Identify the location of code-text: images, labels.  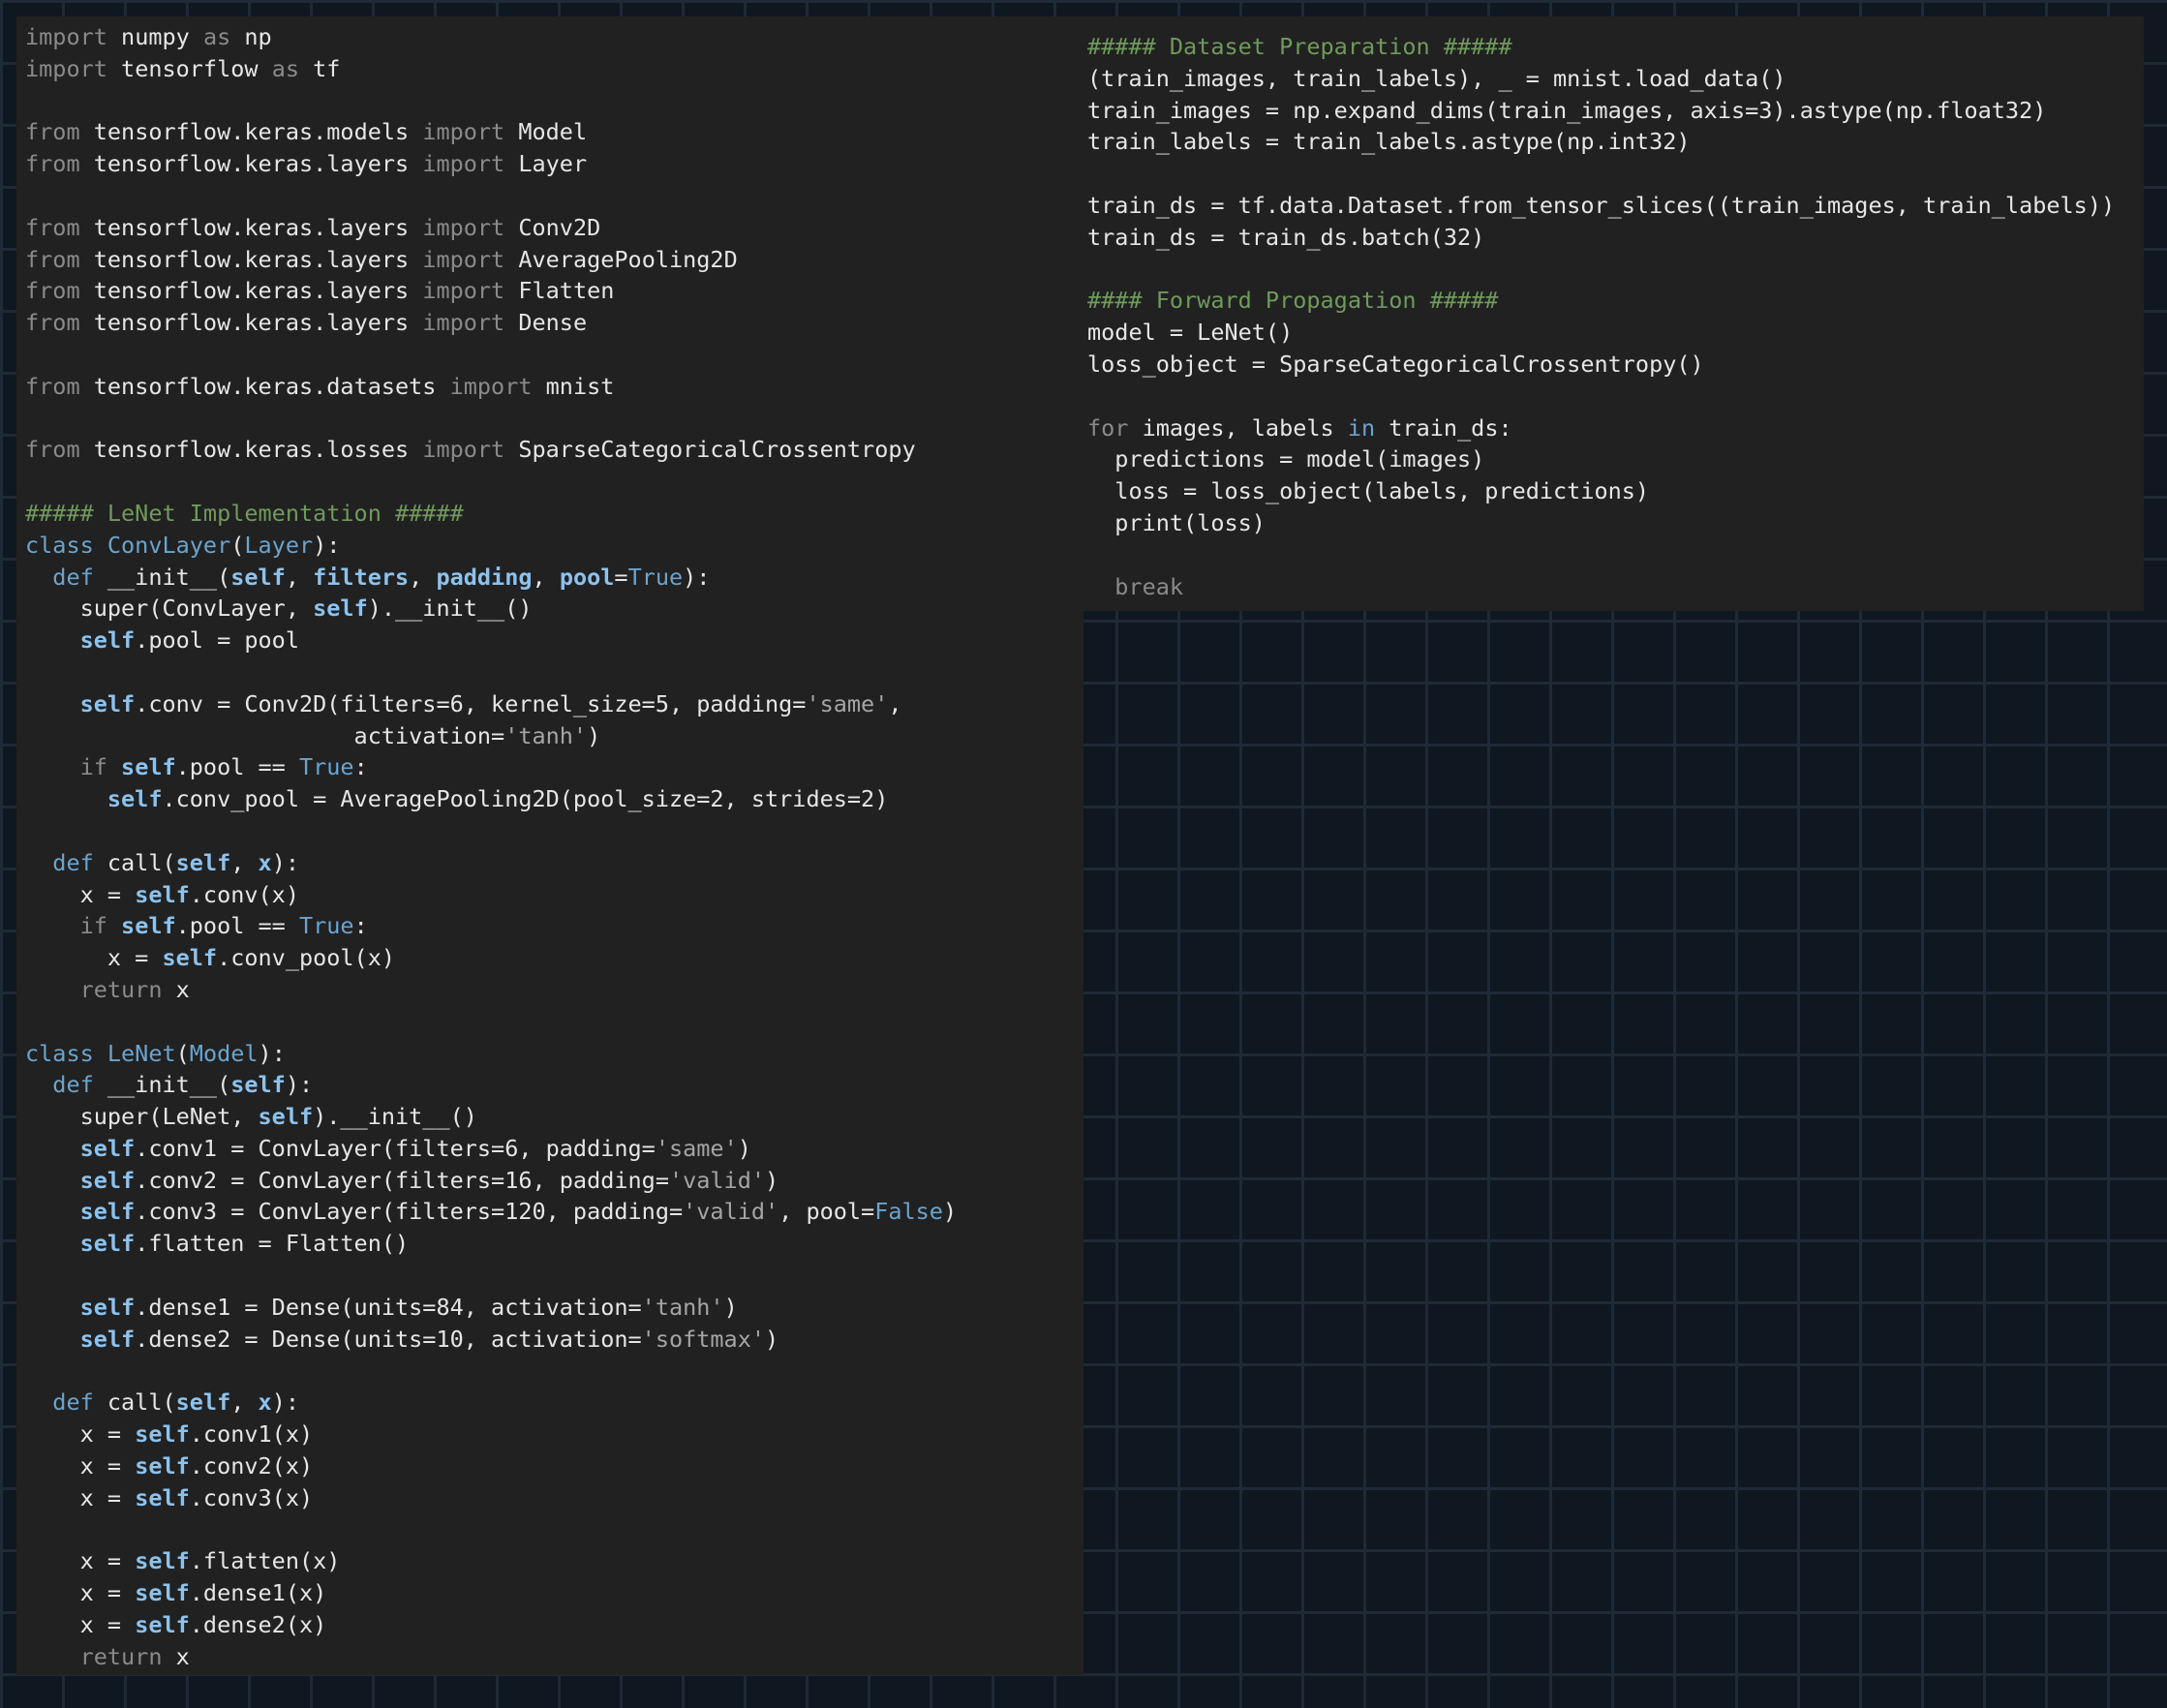
(1245, 428).